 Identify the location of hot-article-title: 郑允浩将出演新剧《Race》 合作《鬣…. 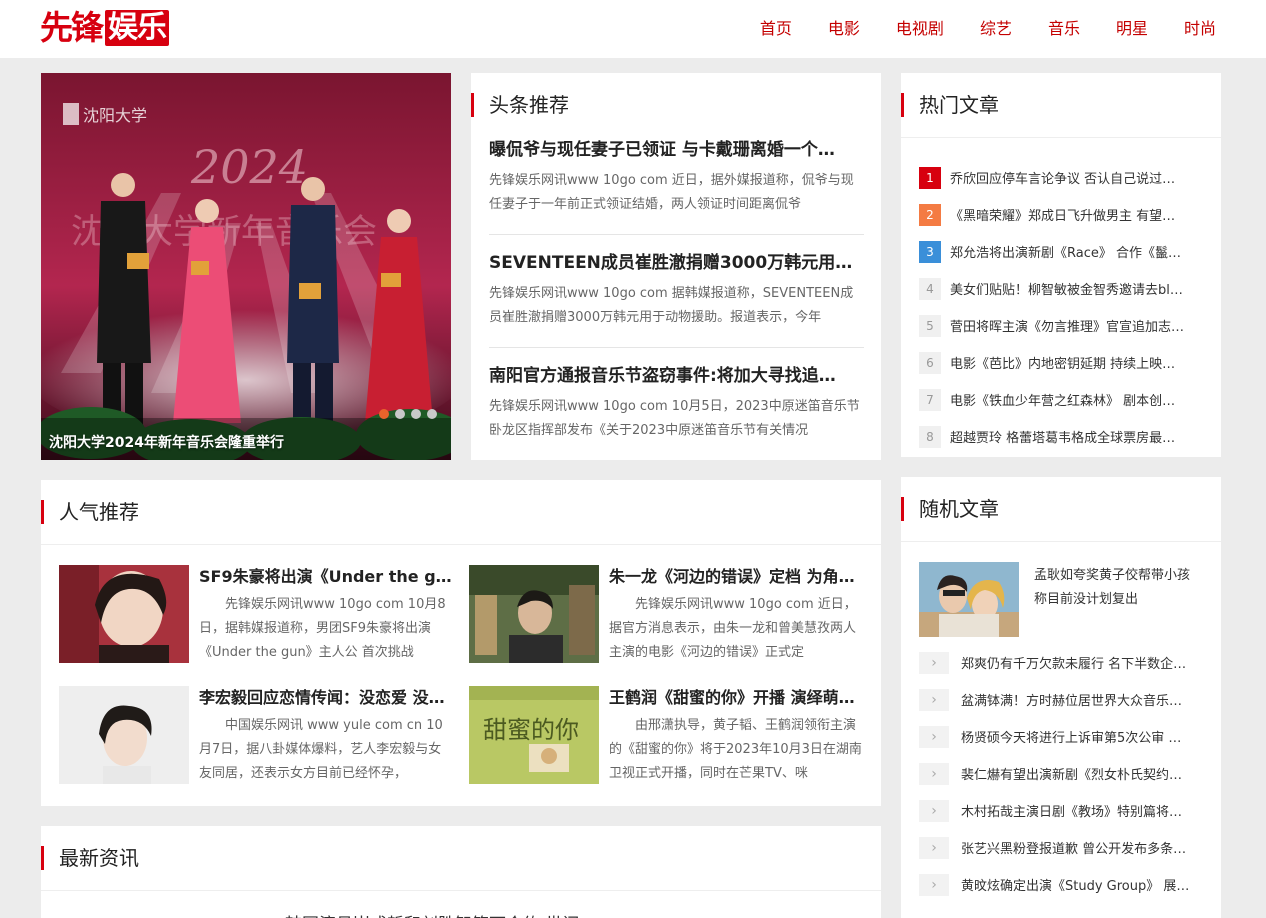
(1065, 251).